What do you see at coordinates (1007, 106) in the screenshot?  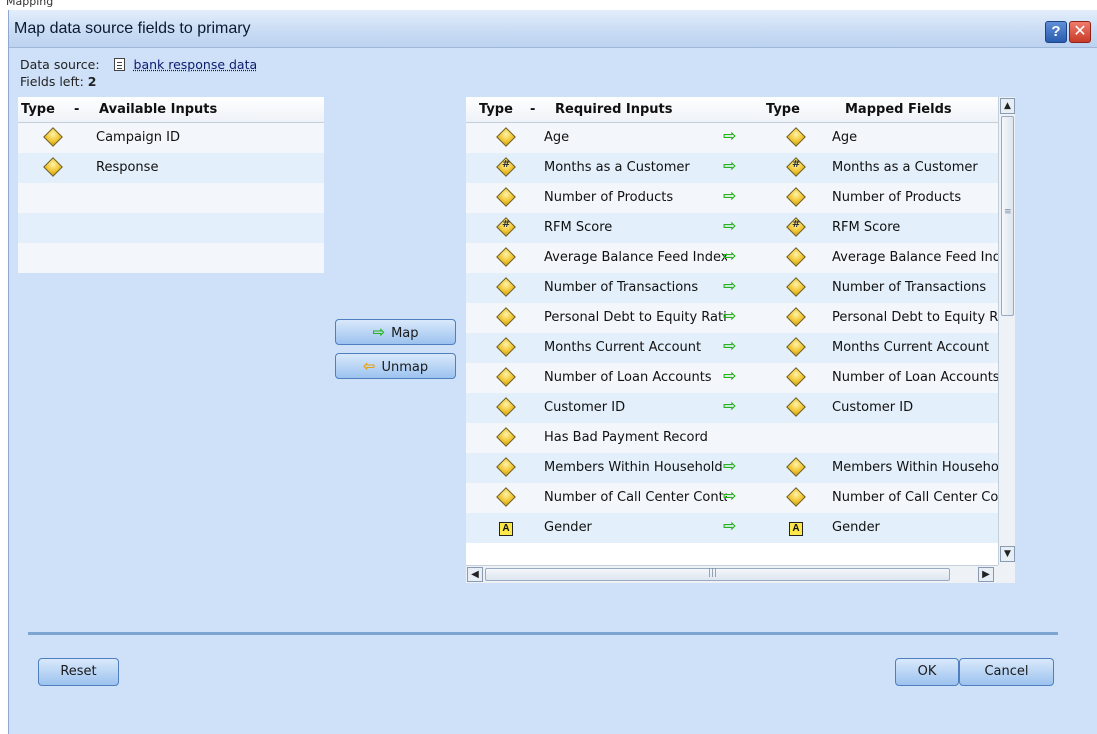 I see `scroll-up-button: ▲` at bounding box center [1007, 106].